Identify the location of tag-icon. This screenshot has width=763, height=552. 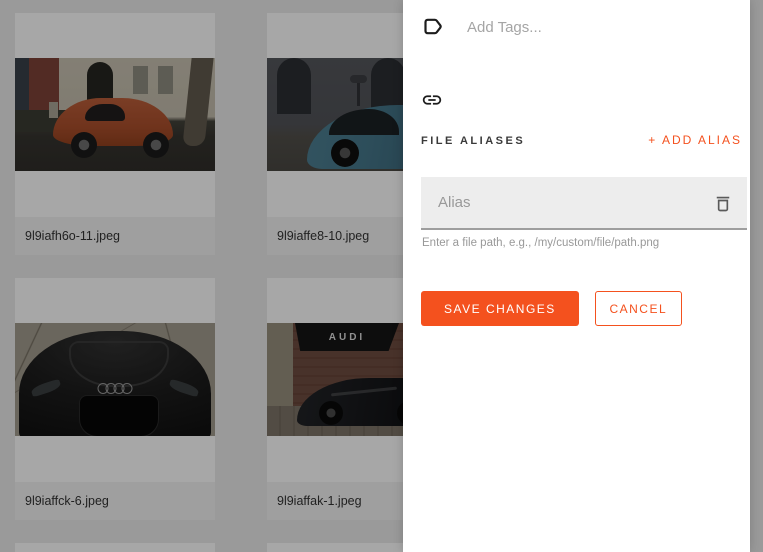
(433, 27).